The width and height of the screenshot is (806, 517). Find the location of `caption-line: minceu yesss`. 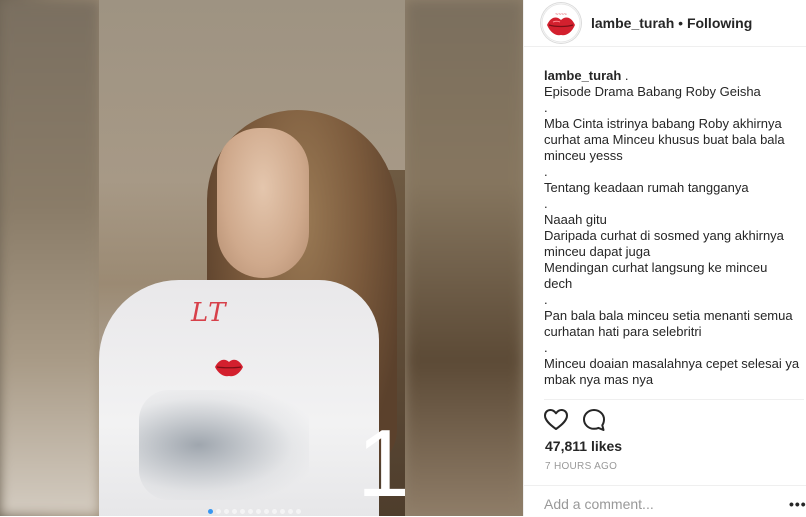

caption-line: minceu yesss is located at coordinates (583, 155).